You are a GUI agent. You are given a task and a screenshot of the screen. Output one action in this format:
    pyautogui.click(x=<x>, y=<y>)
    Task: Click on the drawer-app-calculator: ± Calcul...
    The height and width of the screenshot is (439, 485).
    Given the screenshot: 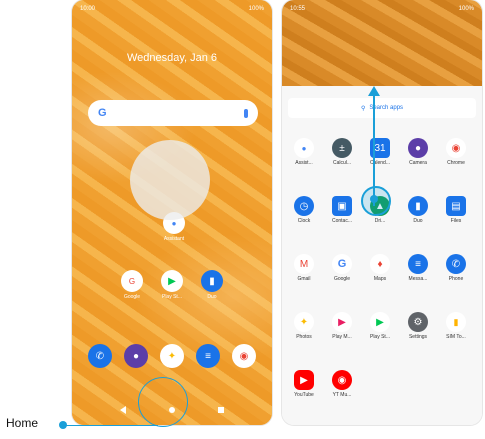 What is the action you would take?
    pyautogui.click(x=342, y=152)
    